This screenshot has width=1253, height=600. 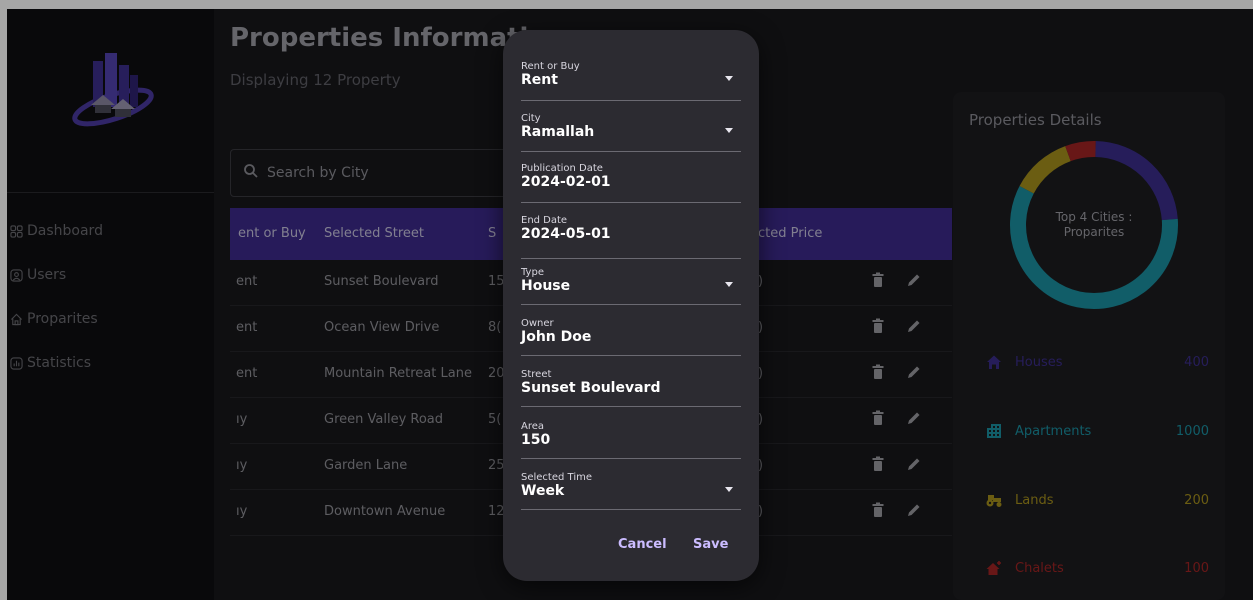 What do you see at coordinates (556, 337) in the screenshot?
I see `field-value: John Doe` at bounding box center [556, 337].